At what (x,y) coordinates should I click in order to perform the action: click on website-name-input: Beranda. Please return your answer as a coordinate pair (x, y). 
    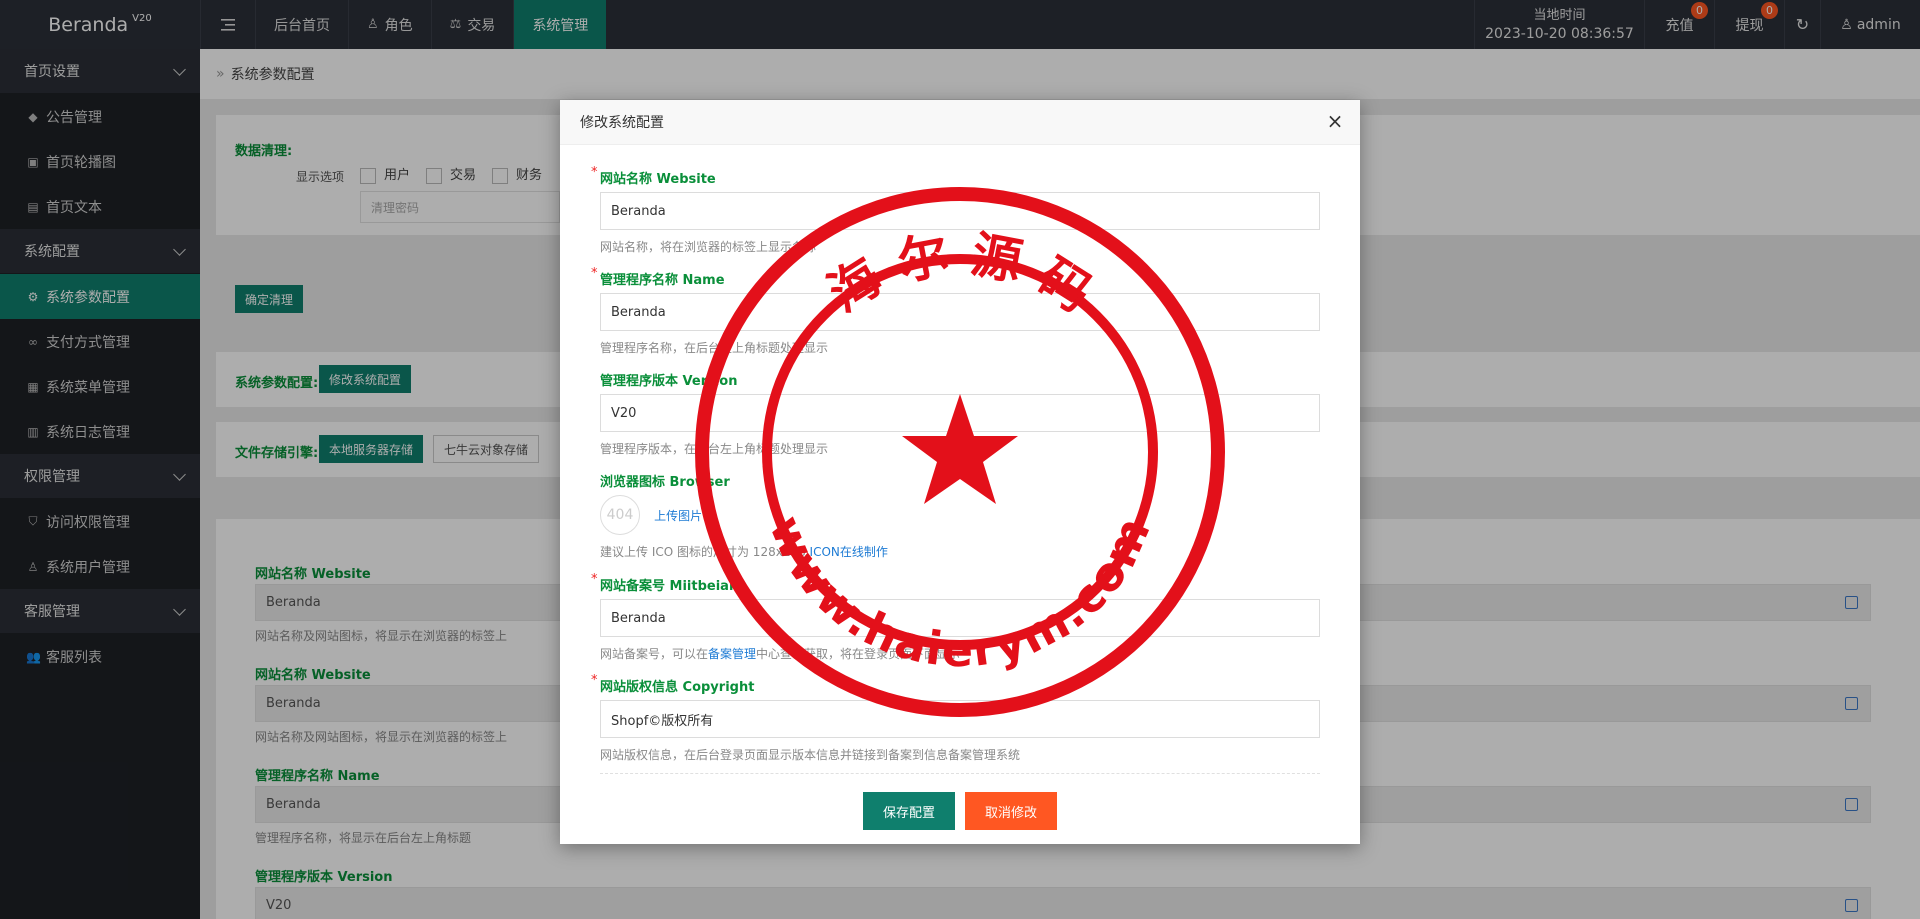
    Looking at the image, I should click on (960, 211).